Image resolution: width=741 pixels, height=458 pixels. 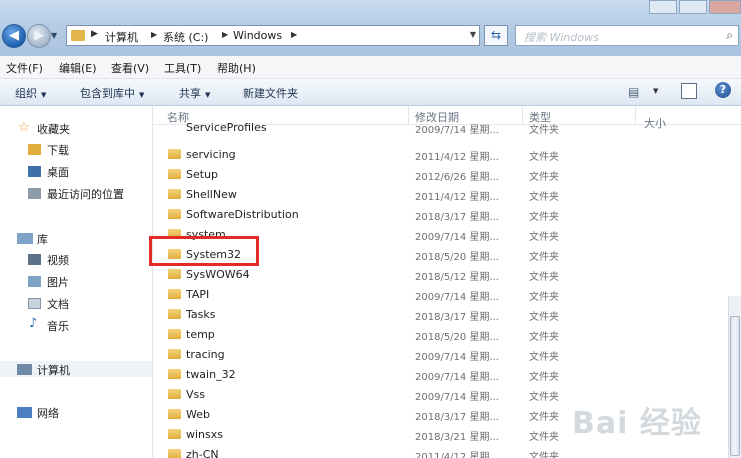 What do you see at coordinates (370, 92) in the screenshot?
I see `command-bar: 组织 ▼ 包含到库中 ▼ 共享 ▼ 新建文件夹 ▤ ▼ ?` at bounding box center [370, 92].